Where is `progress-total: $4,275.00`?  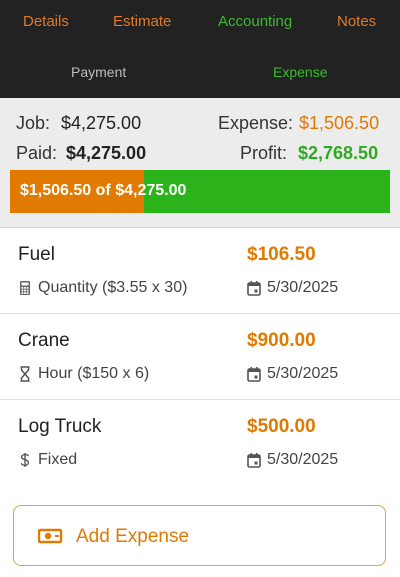 progress-total: $4,275.00 is located at coordinates (151, 190).